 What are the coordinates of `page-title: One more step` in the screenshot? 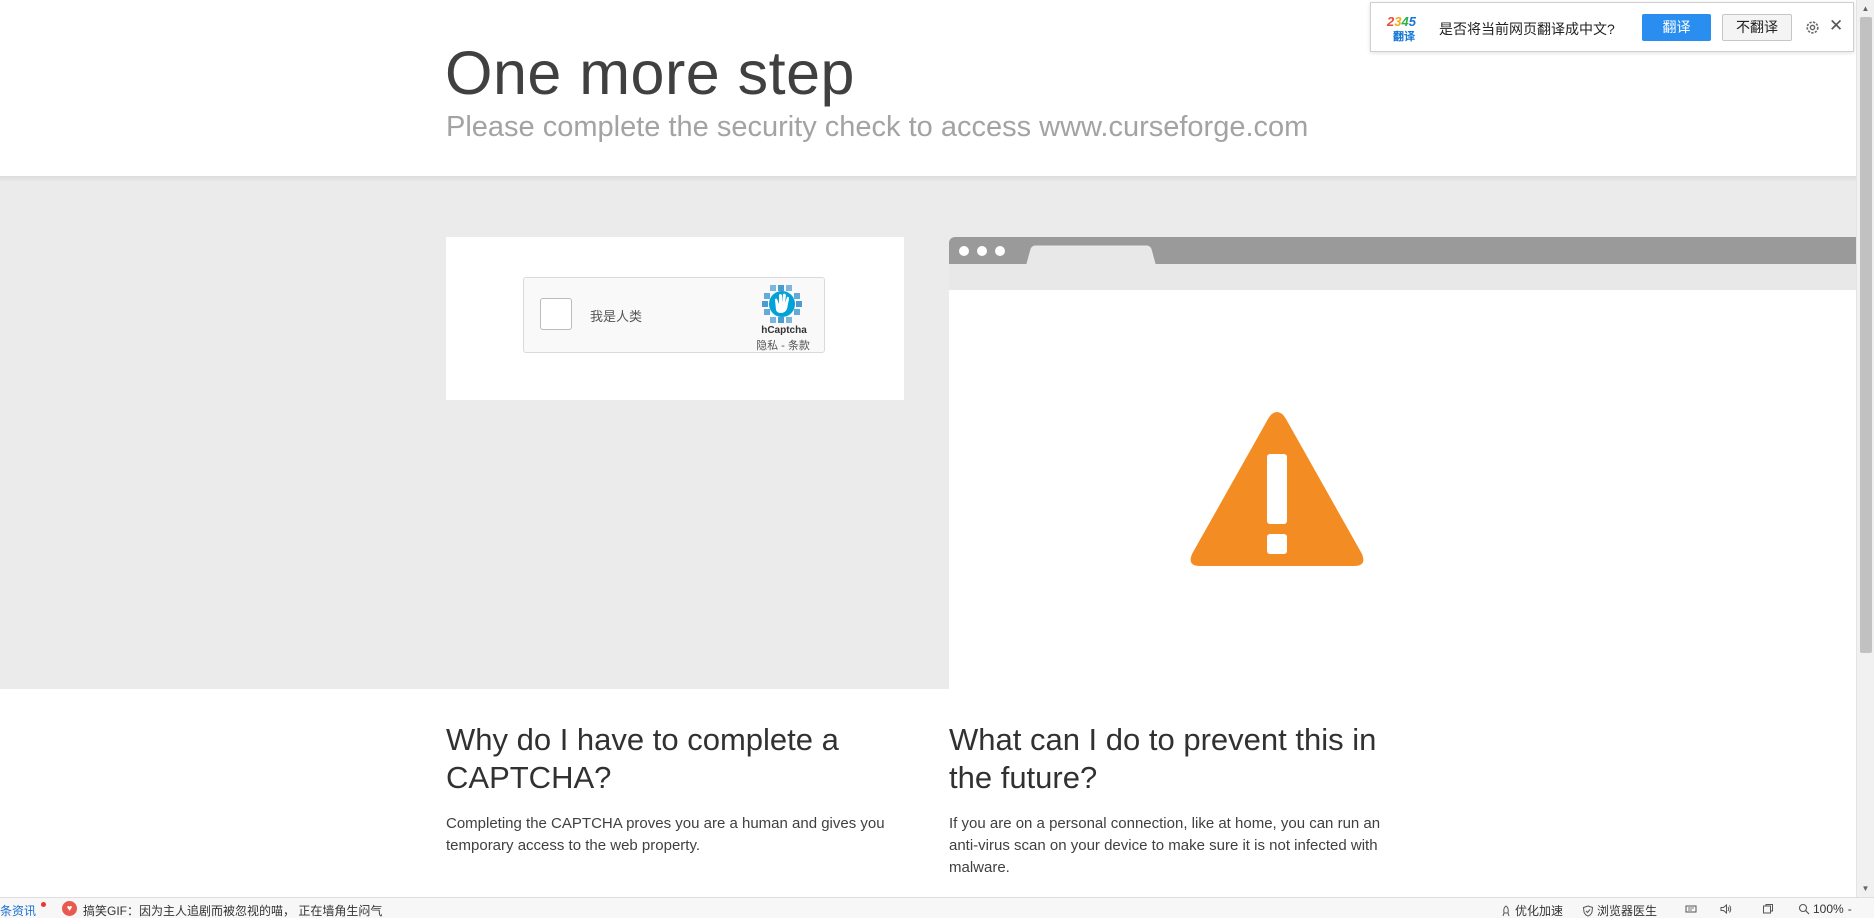 It's located at (650, 73).